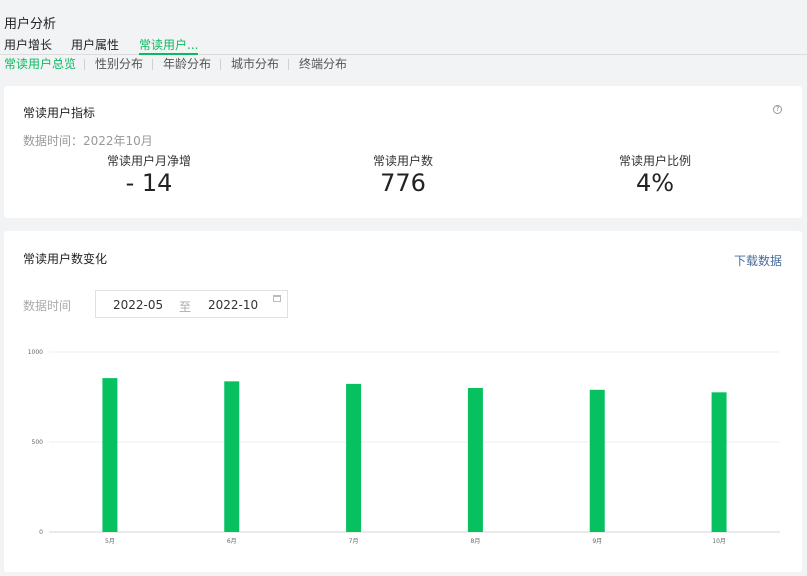 This screenshot has width=807, height=576. Describe the element at coordinates (40, 64) in the screenshot. I see `subtab-overview: 常读用户总览` at that location.